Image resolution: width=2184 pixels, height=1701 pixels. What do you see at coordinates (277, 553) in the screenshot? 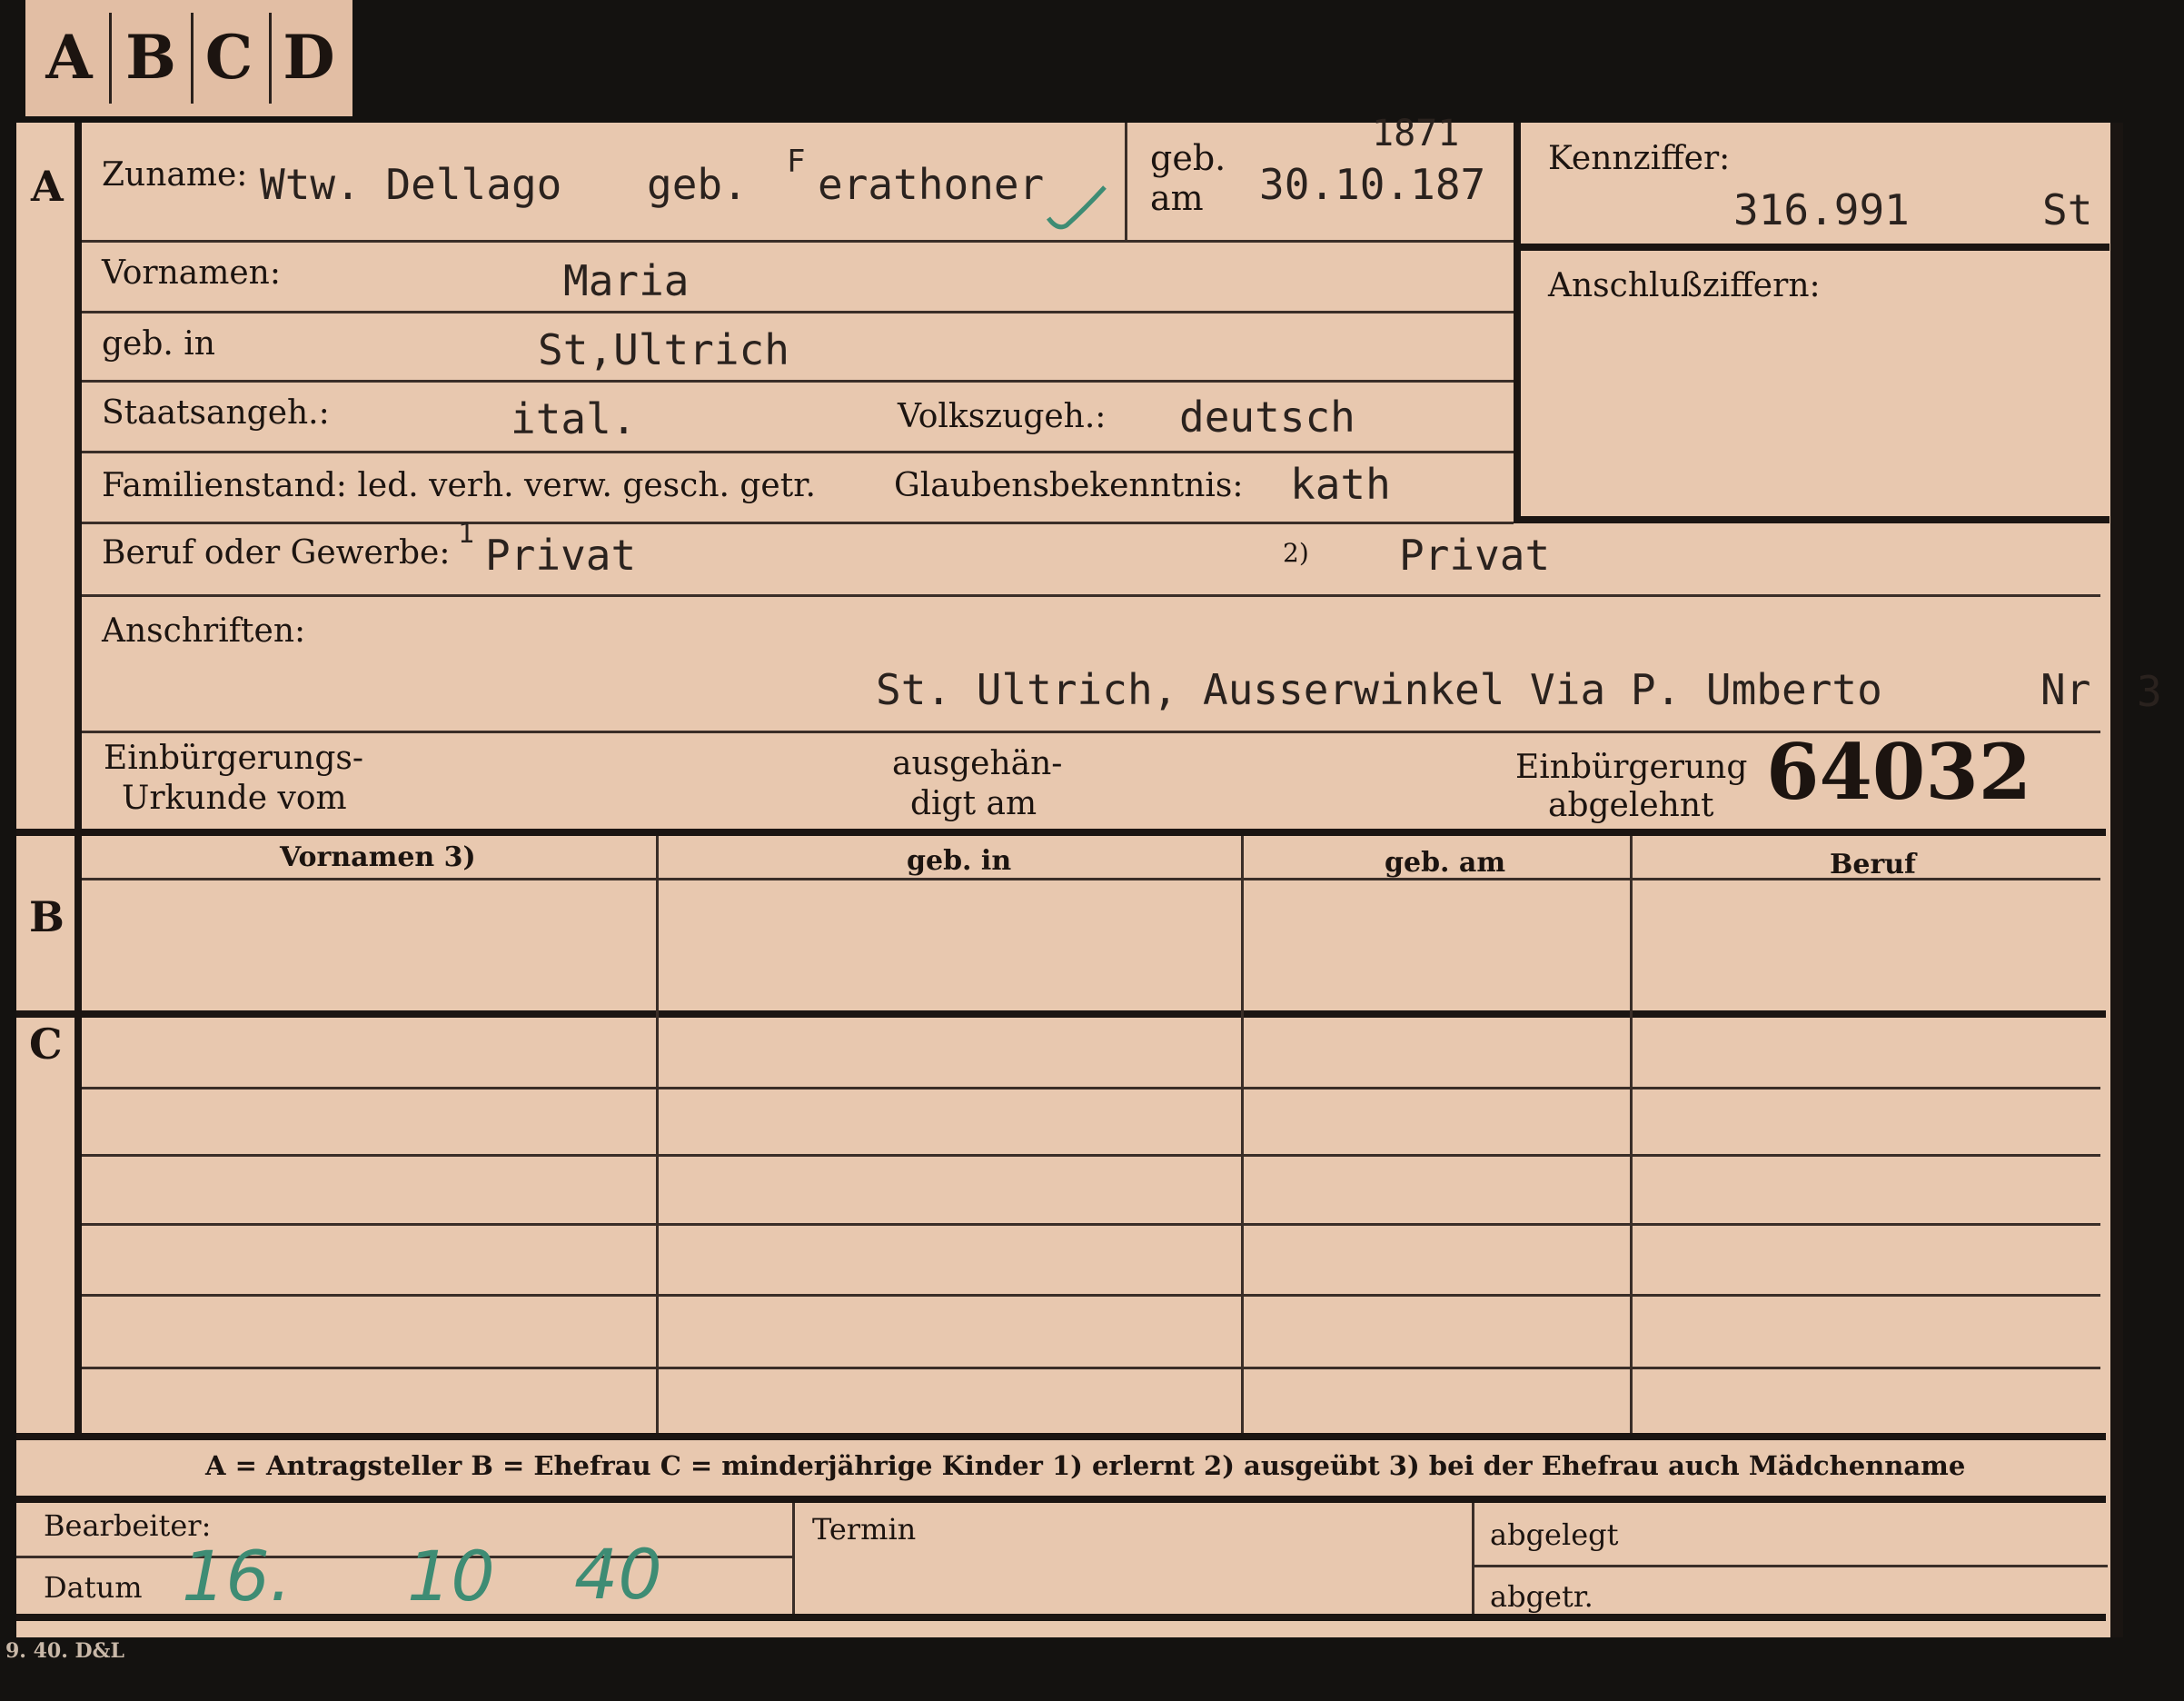
I see `beruf-label: Beruf oder Gewerbe:` at bounding box center [277, 553].